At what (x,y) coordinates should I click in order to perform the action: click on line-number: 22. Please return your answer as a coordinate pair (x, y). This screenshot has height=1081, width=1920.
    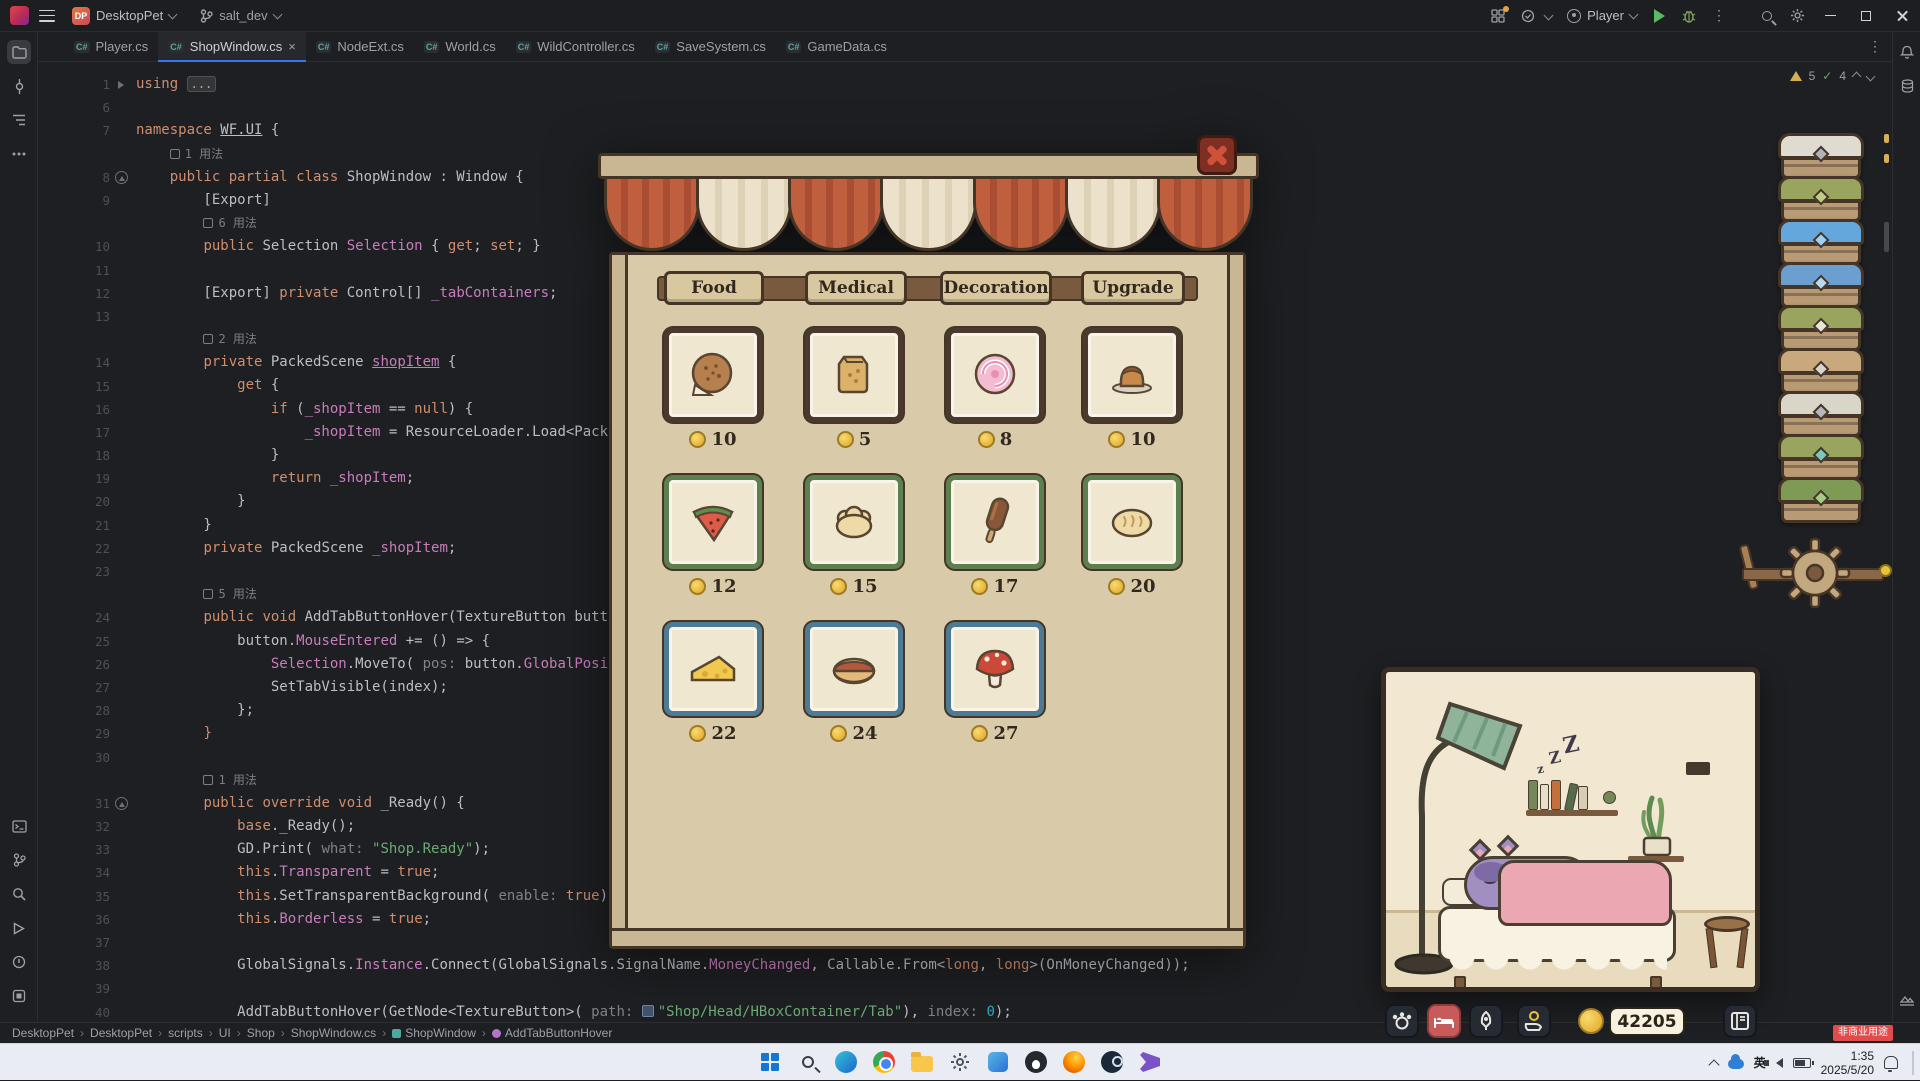
    Looking at the image, I should click on (102, 548).